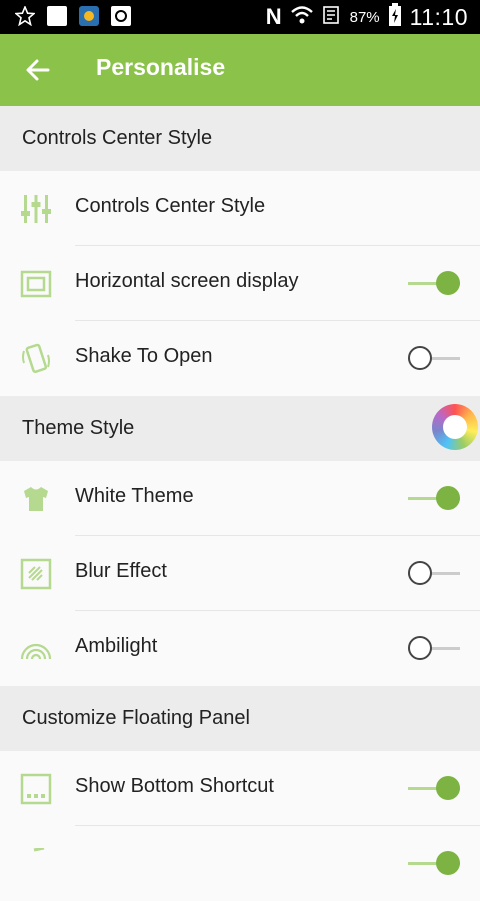 This screenshot has height=901, width=480. I want to click on section-header-theme-style: Theme Style, so click(240, 428).